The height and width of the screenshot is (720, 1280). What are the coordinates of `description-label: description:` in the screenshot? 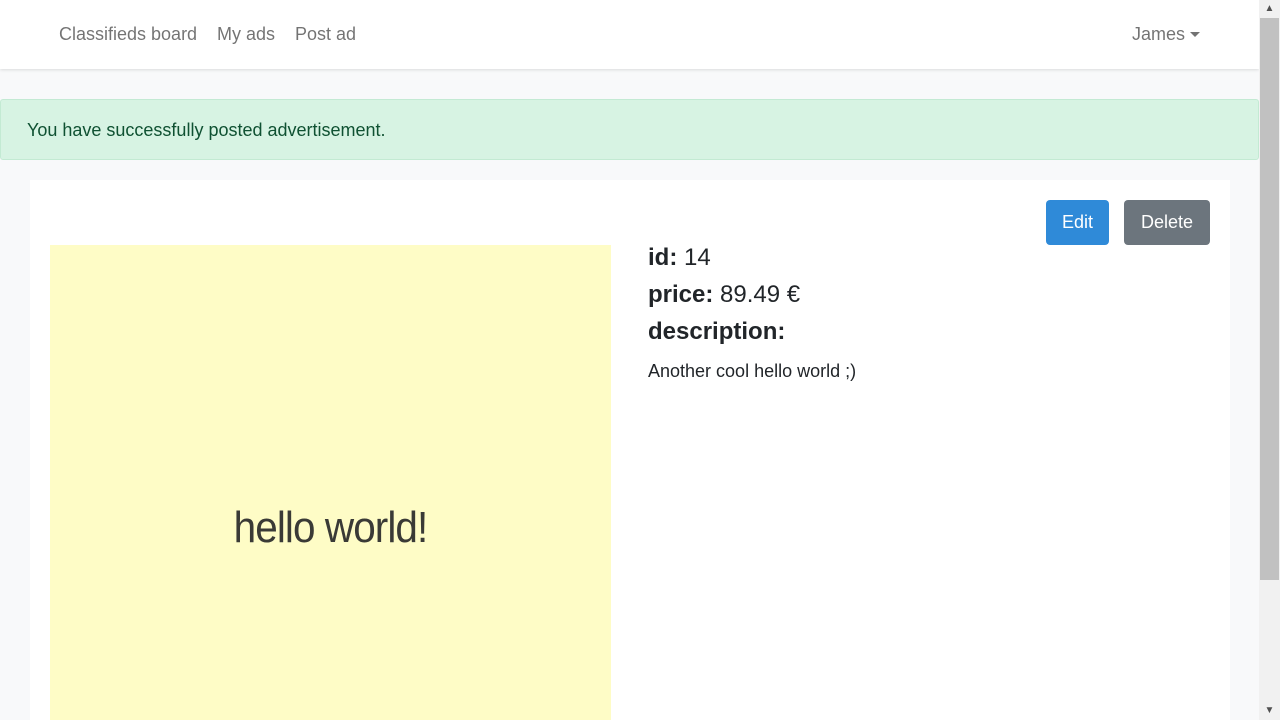 It's located at (717, 331).